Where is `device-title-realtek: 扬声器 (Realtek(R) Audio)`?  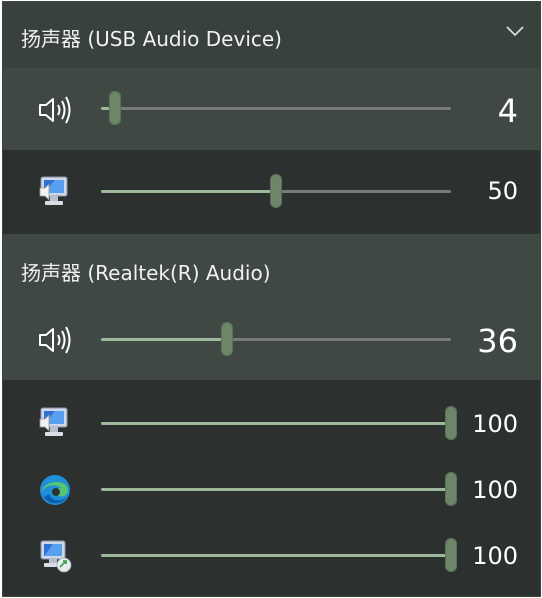
device-title-realtek: 扬声器 (Realtek(R) Audio) is located at coordinates (146, 271).